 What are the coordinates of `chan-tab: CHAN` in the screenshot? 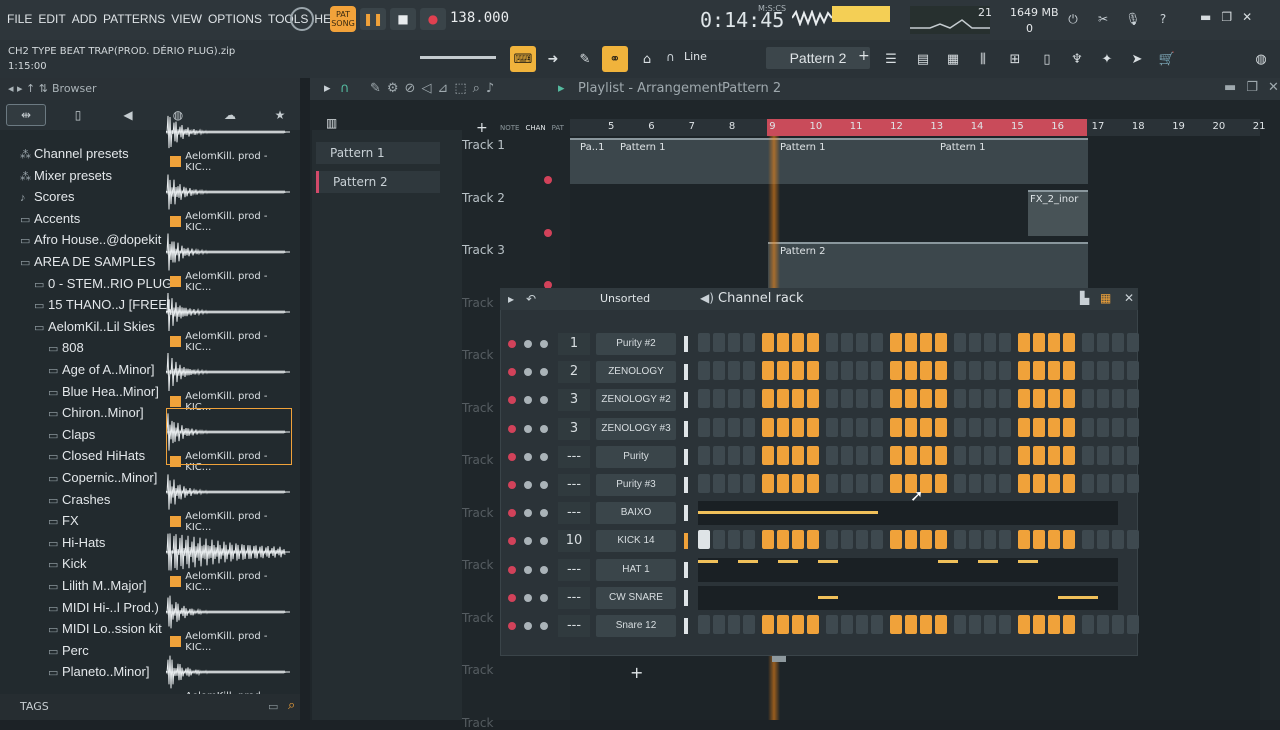 It's located at (535, 128).